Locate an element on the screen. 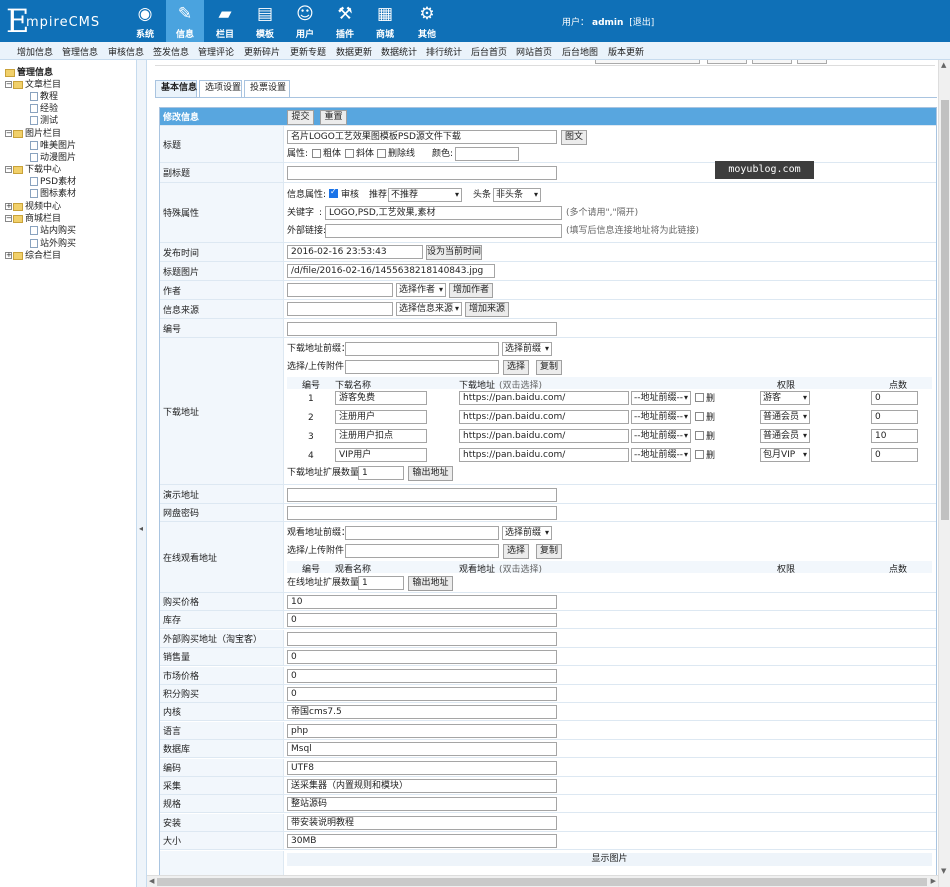  nav-edit: ✎ 信息 is located at coordinates (185, 21).